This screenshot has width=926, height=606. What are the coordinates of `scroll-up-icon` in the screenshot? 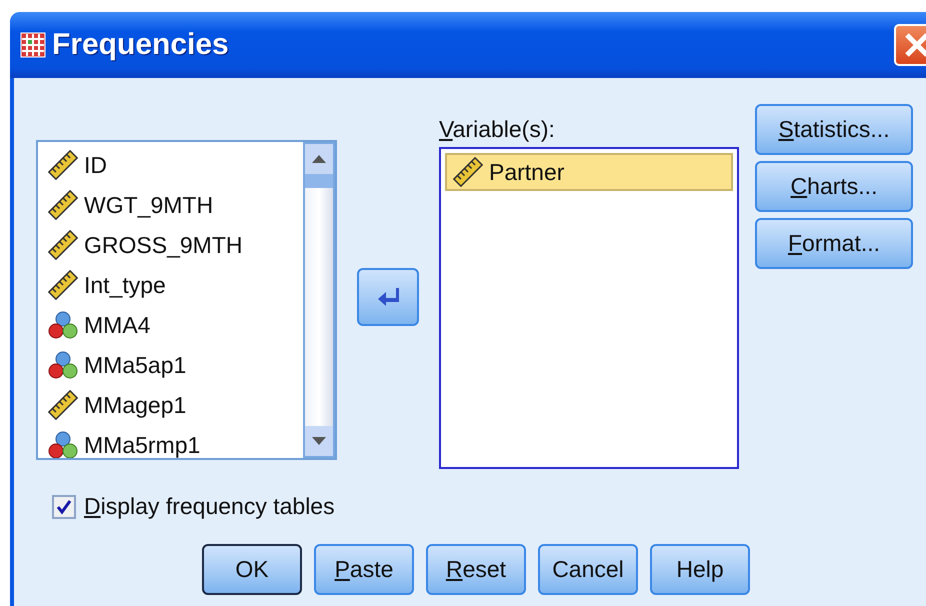 It's located at (319, 159).